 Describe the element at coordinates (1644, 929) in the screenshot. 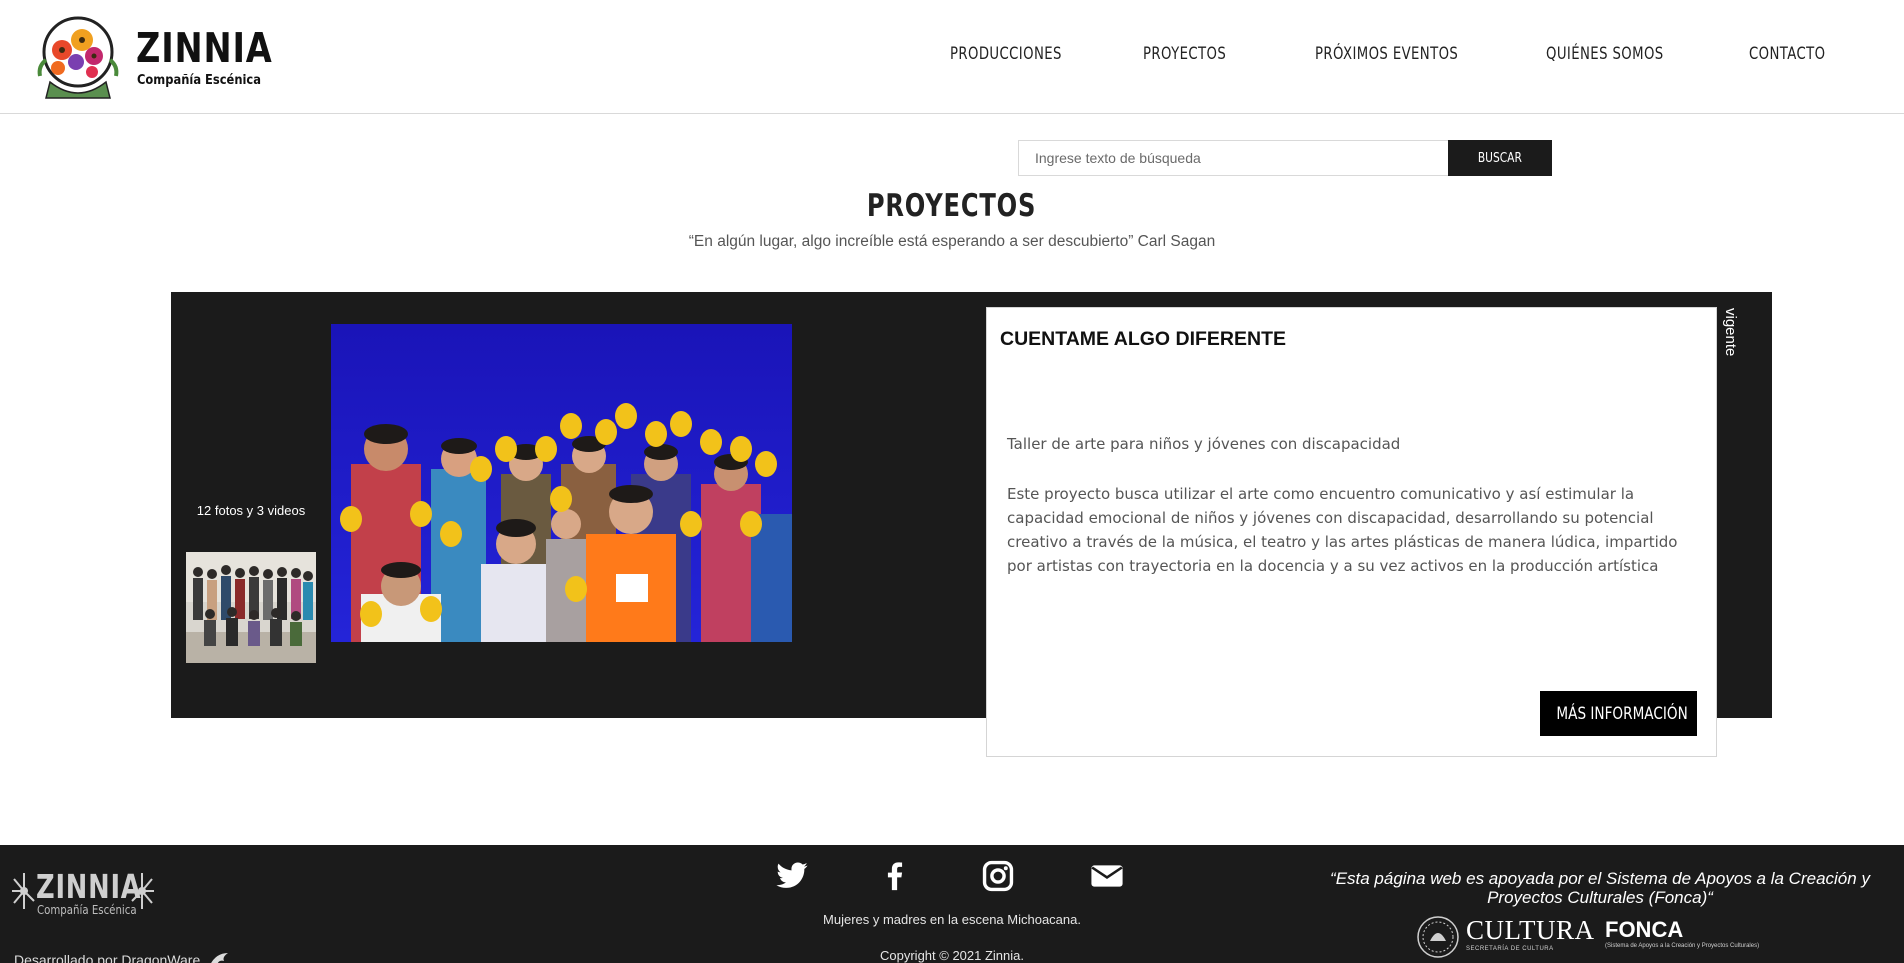

I see `fonca-label: FONCA` at that location.